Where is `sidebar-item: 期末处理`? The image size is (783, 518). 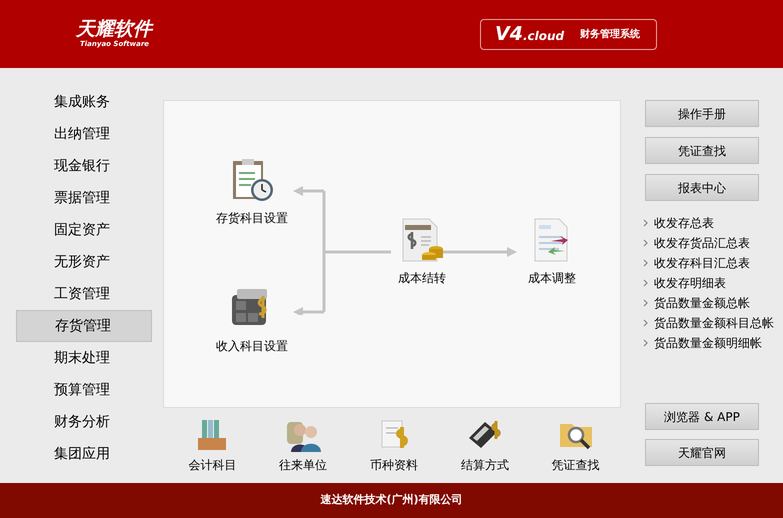 sidebar-item: 期末处理 is located at coordinates (84, 358).